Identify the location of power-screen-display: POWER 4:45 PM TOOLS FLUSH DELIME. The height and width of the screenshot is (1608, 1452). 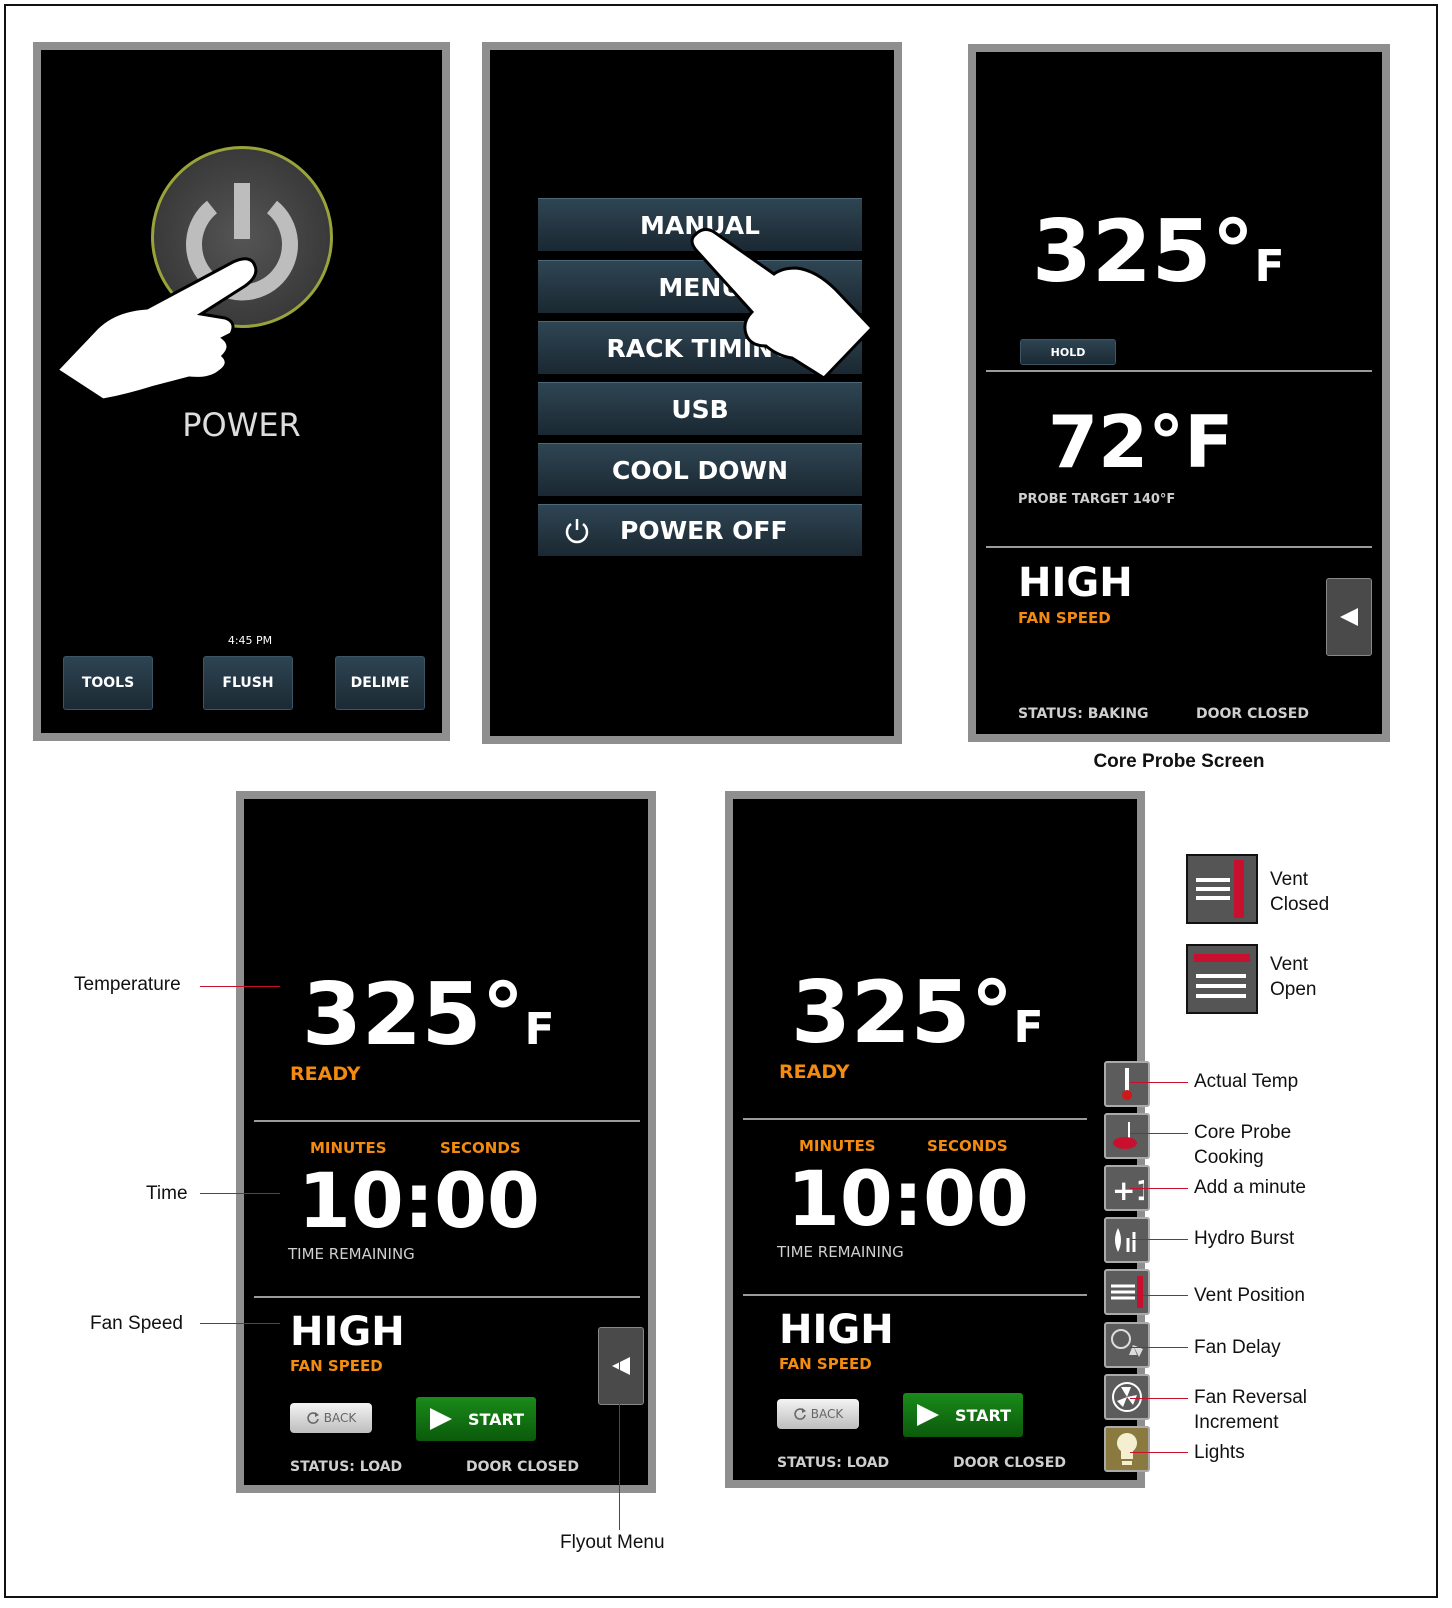
(241, 391).